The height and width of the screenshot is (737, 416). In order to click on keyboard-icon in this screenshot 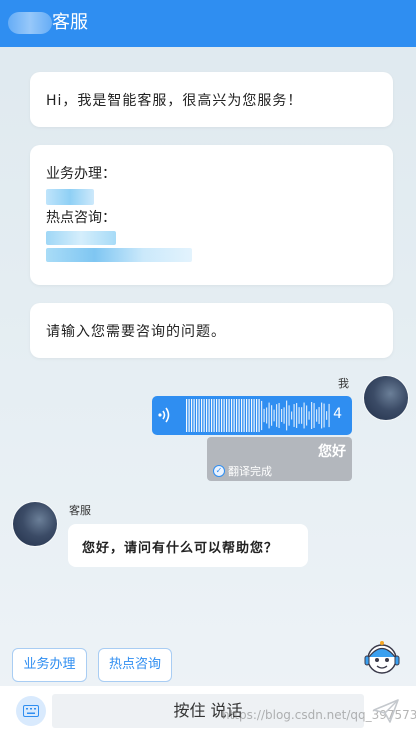, I will do `click(31, 711)`.